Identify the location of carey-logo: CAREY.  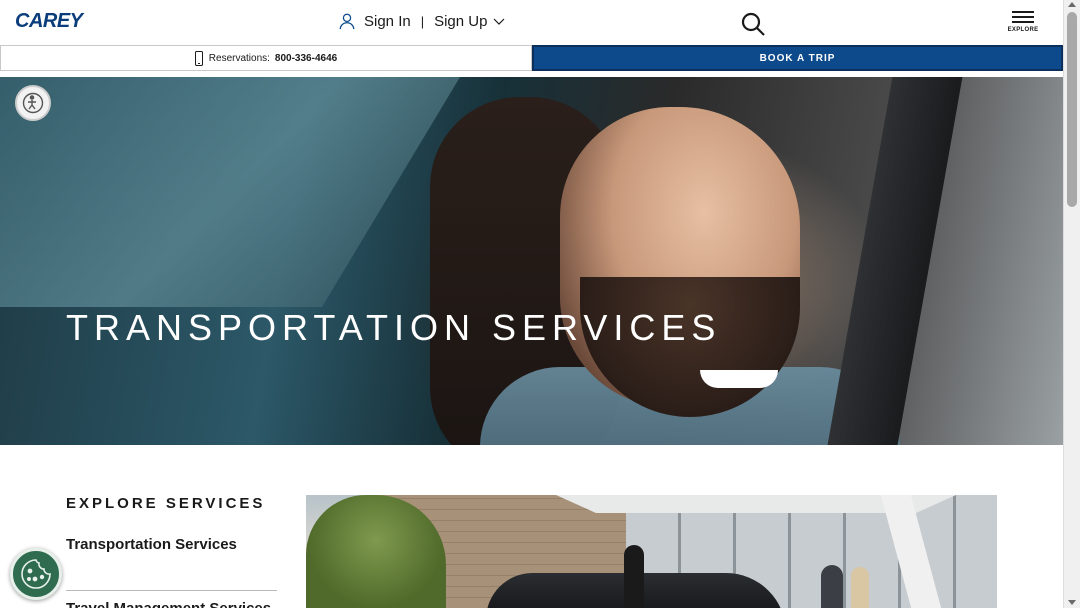
(49, 21).